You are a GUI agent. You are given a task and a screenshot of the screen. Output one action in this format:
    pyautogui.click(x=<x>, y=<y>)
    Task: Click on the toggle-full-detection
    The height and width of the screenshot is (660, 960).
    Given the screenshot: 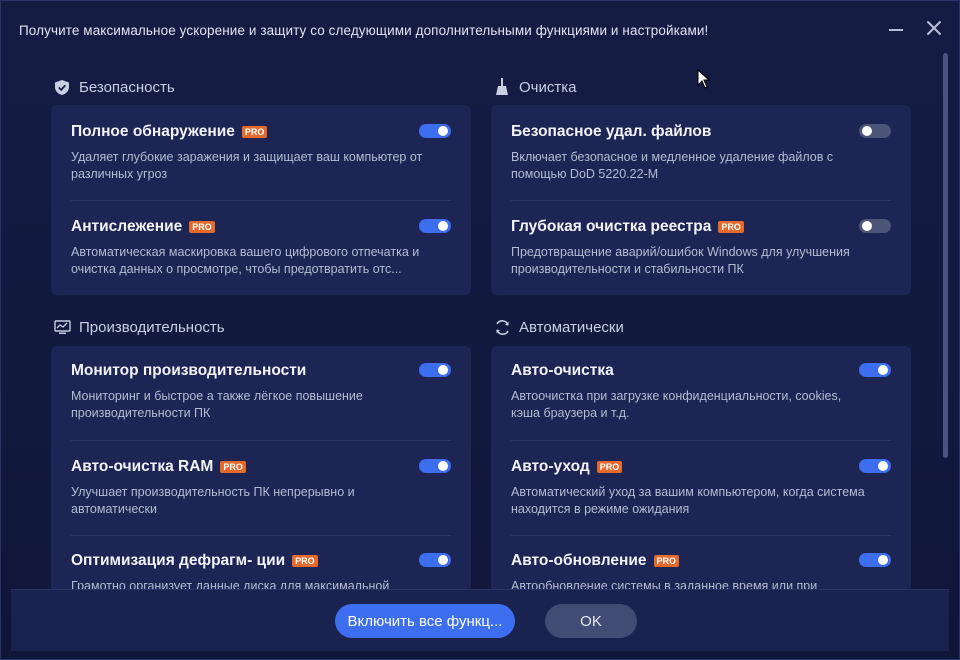 What is the action you would take?
    pyautogui.click(x=435, y=131)
    